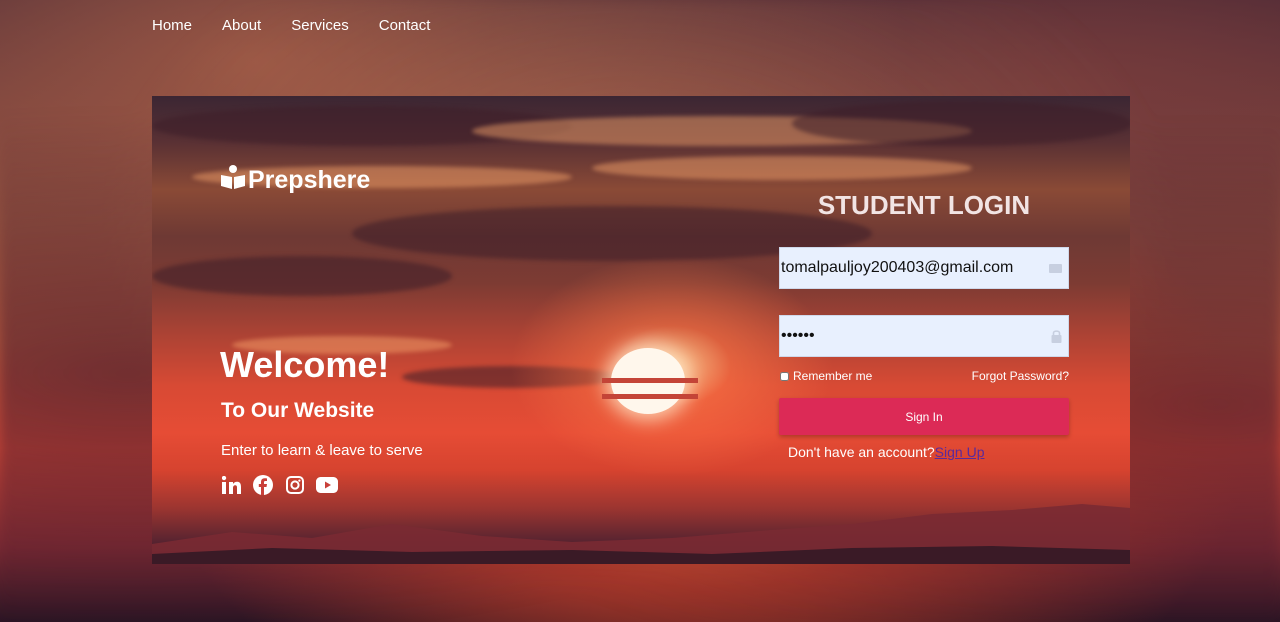 The height and width of the screenshot is (622, 1280). I want to click on nav-services: Services, so click(320, 26).